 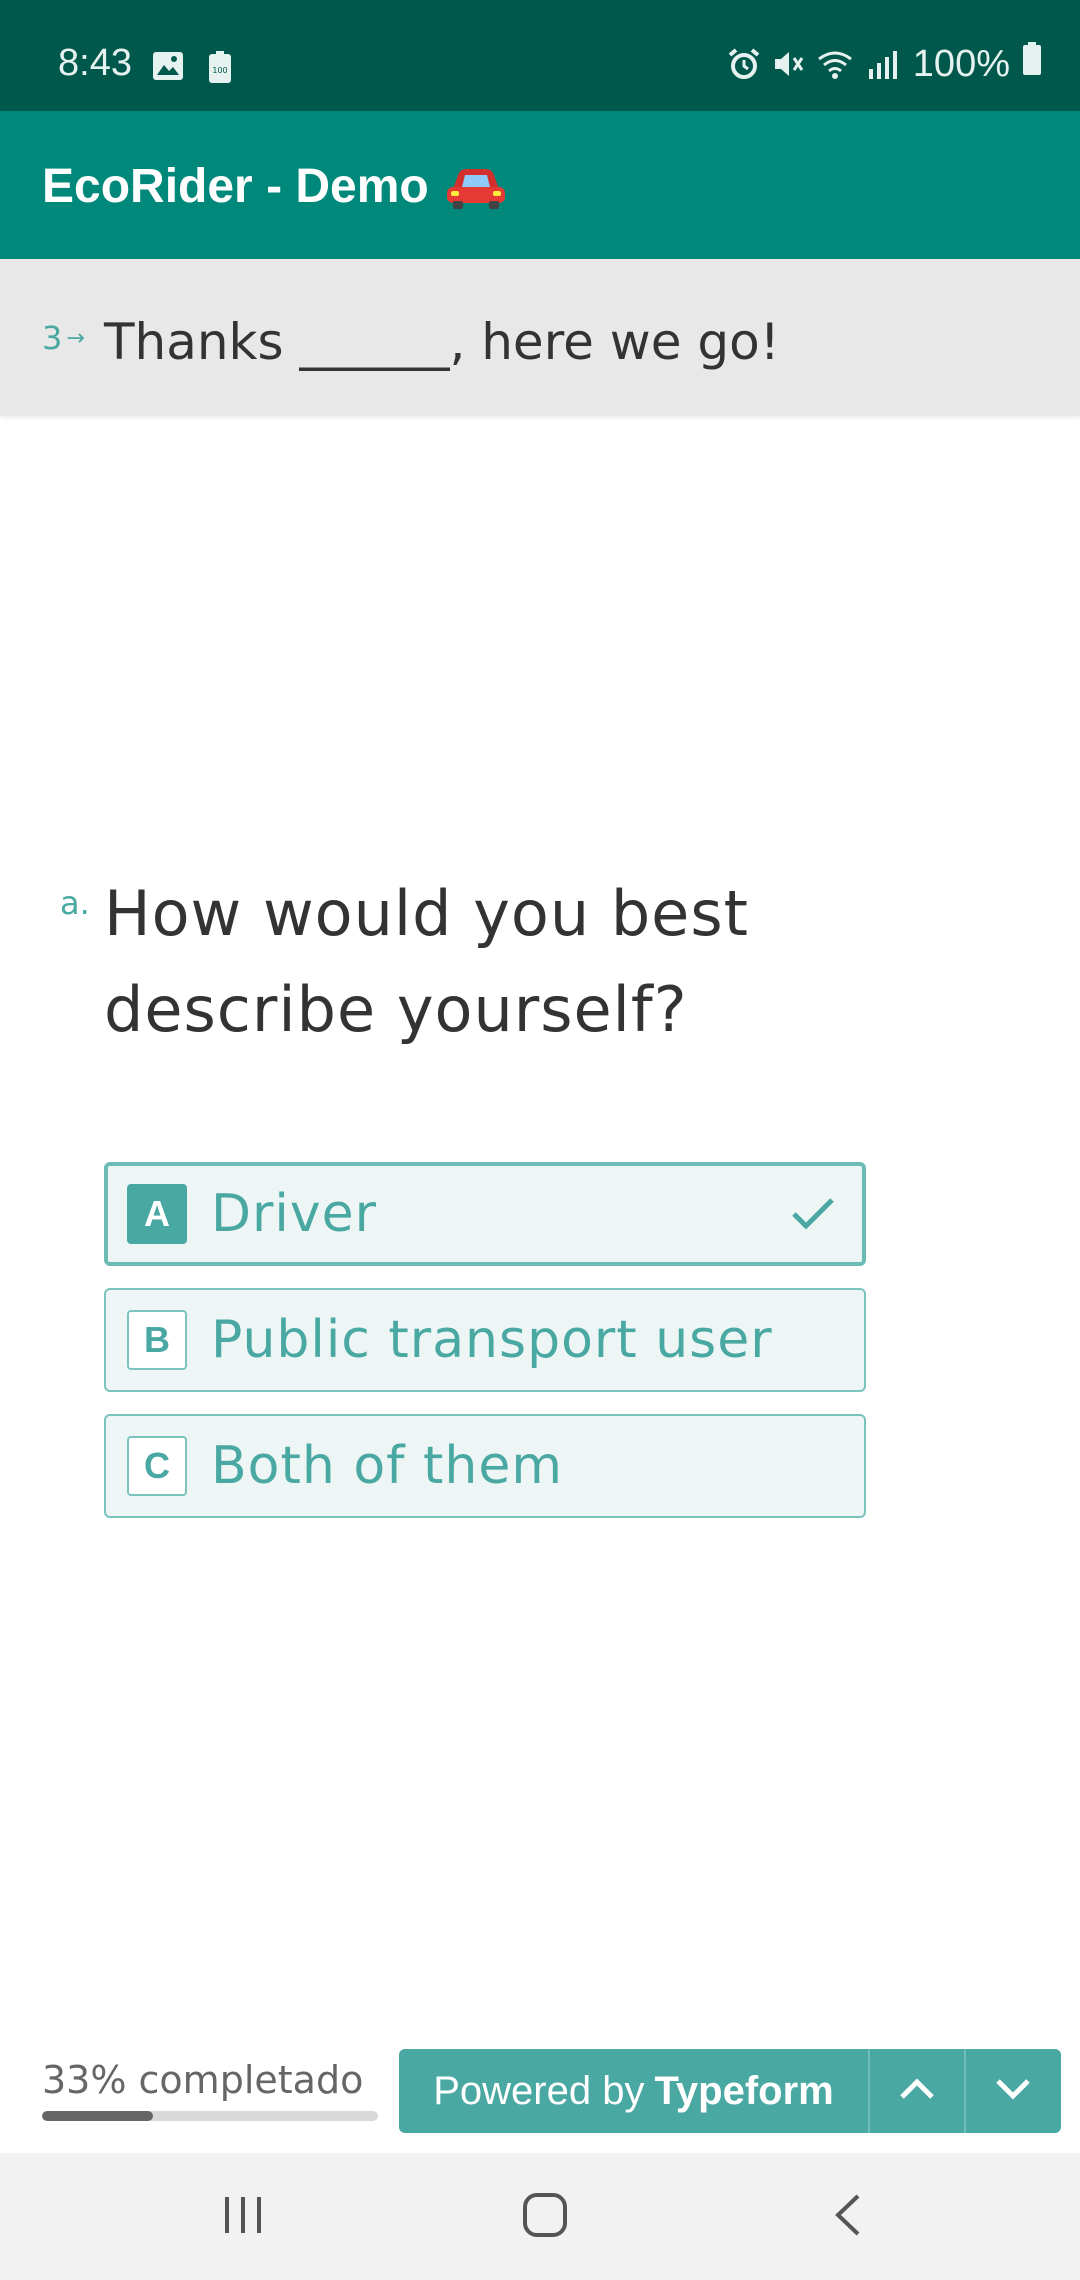 What do you see at coordinates (203, 2080) in the screenshot?
I see `progress-label: 33% completado` at bounding box center [203, 2080].